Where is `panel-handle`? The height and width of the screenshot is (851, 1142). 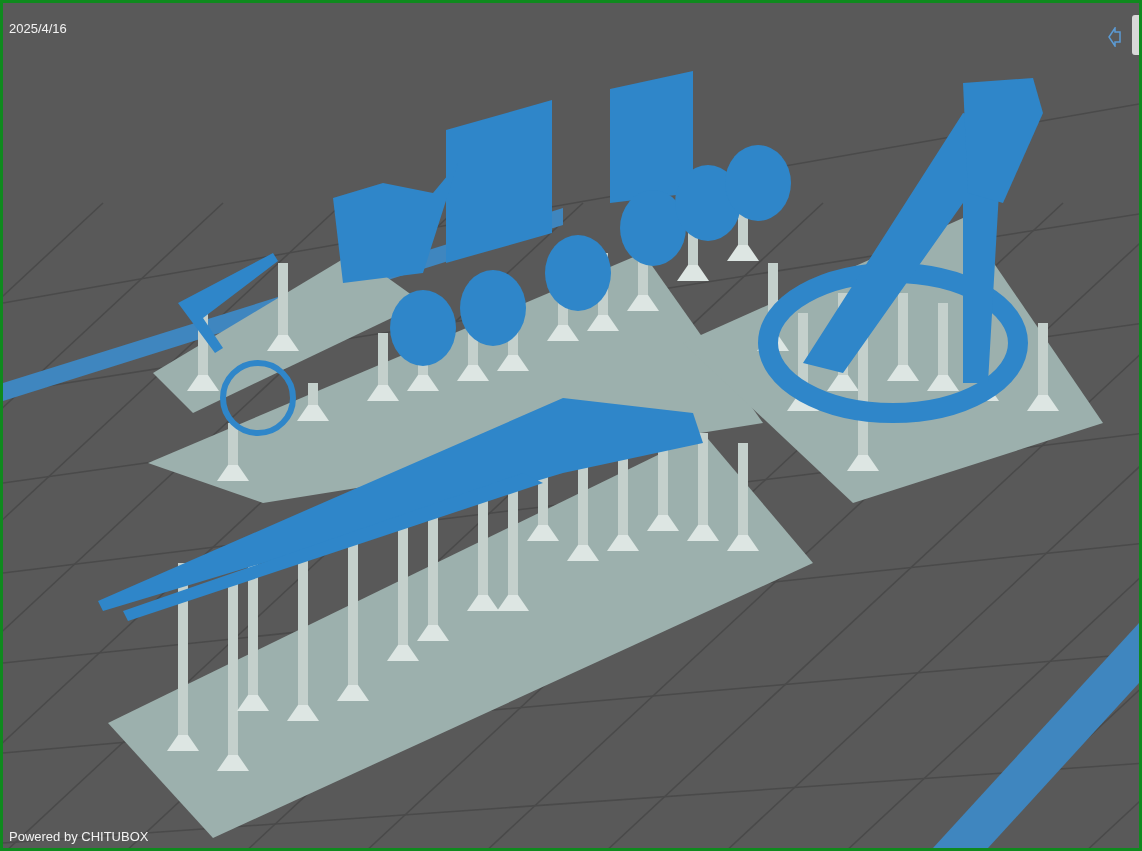
panel-handle is located at coordinates (1135, 35).